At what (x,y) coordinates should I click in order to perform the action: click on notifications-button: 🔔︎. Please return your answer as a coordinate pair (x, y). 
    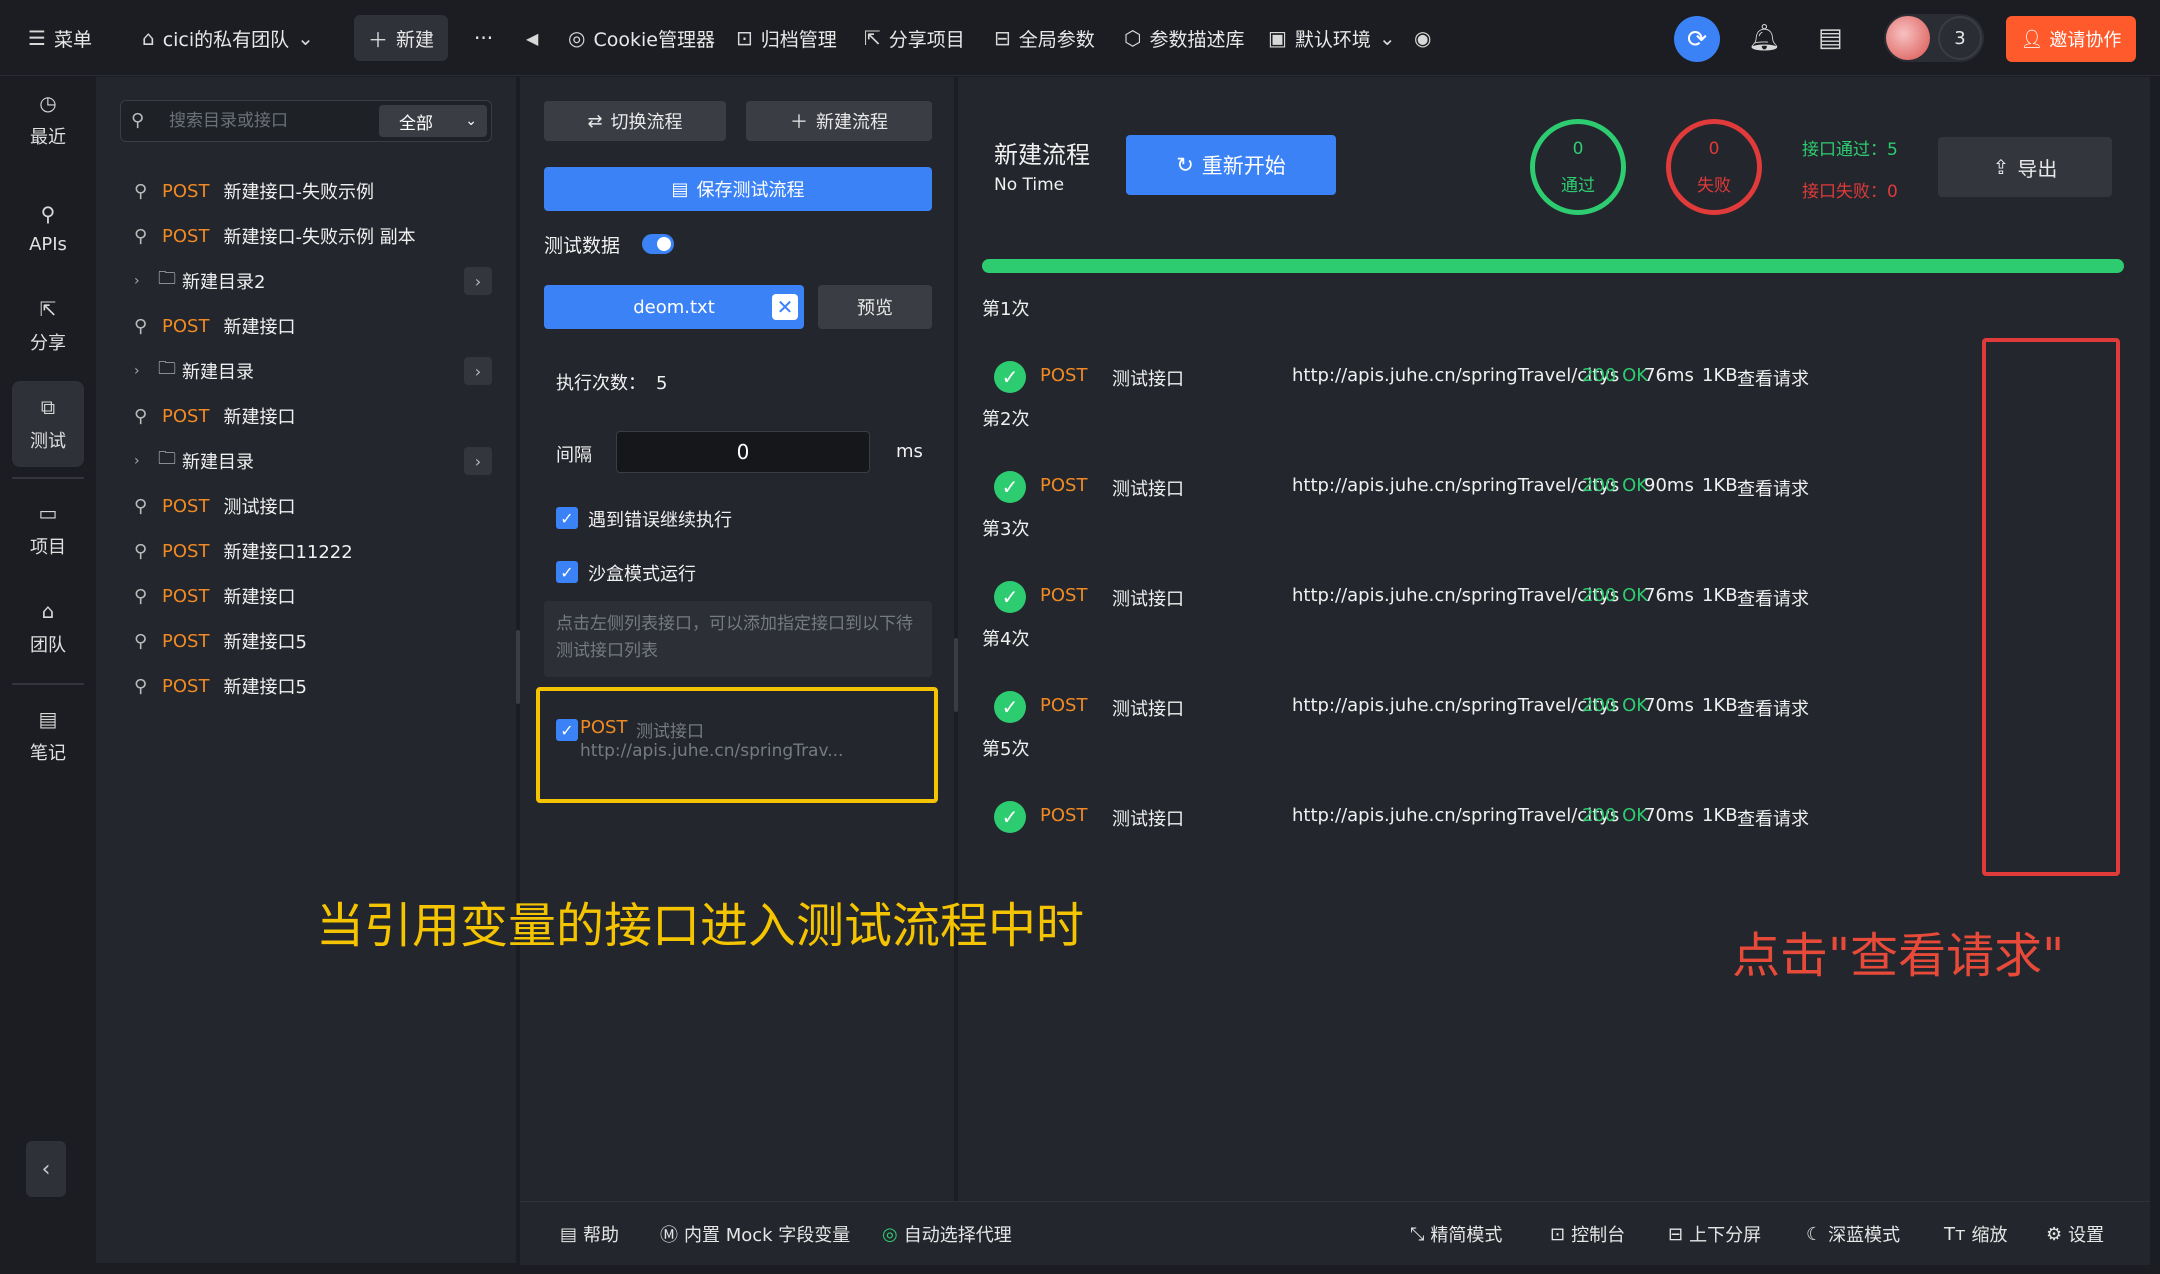
    Looking at the image, I should click on (1764, 38).